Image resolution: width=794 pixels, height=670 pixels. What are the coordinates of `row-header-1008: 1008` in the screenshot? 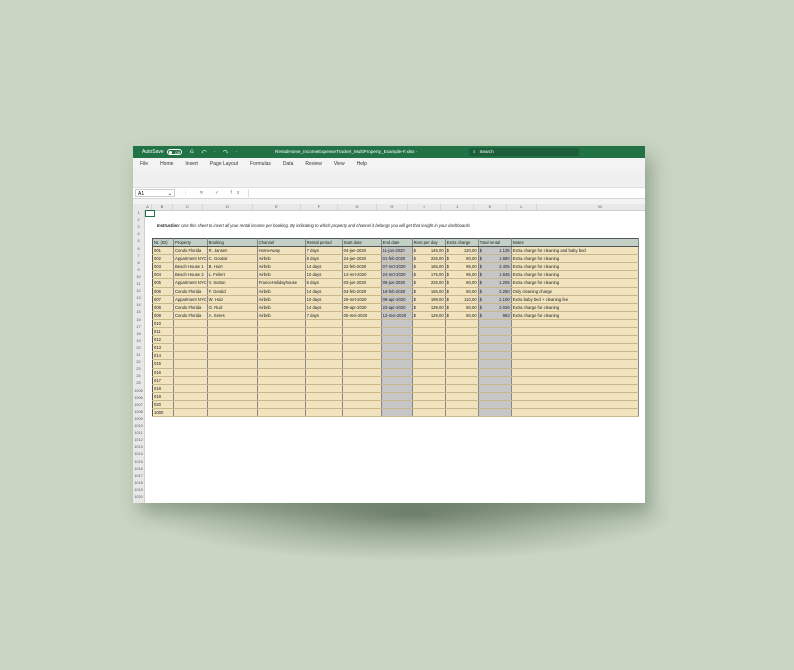 It's located at (138, 412).